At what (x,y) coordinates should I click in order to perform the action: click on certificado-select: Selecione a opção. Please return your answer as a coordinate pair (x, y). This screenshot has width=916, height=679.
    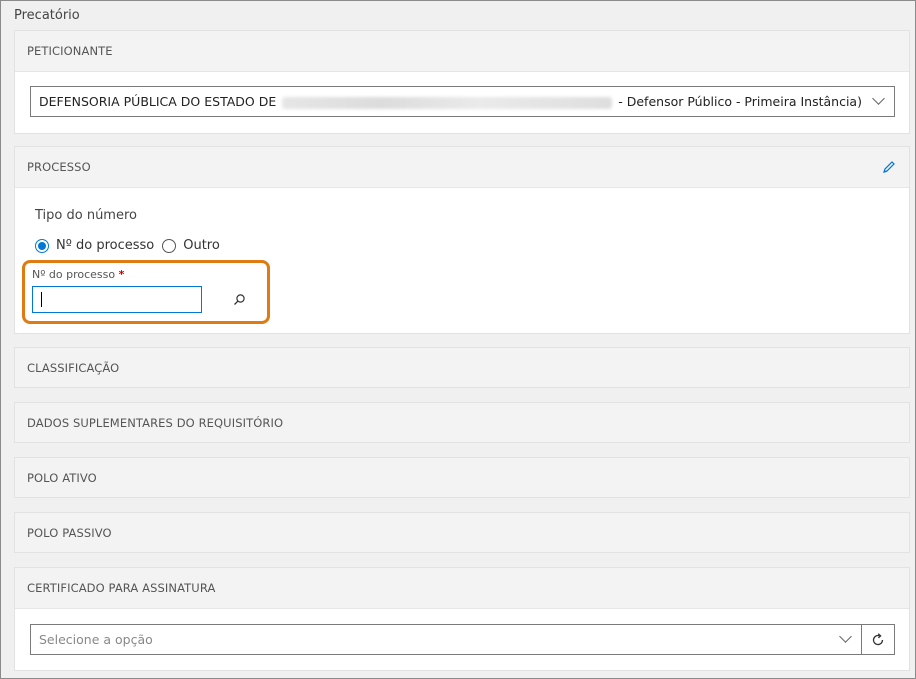
    Looking at the image, I should click on (462, 639).